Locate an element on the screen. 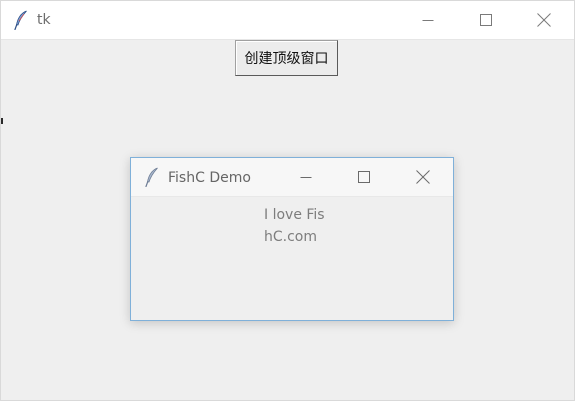  toplevel-minimize-button is located at coordinates (306, 177).